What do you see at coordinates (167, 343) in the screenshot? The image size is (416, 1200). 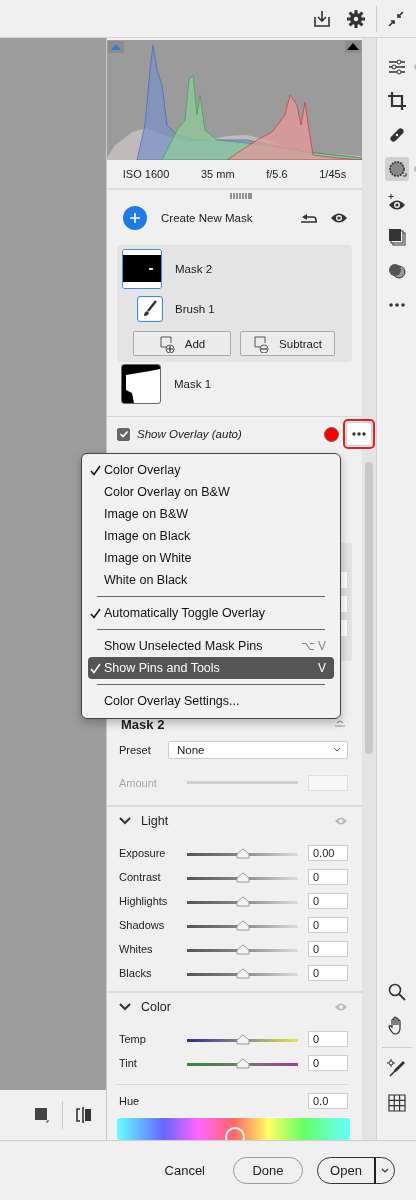 I see `add-mask-icon` at bounding box center [167, 343].